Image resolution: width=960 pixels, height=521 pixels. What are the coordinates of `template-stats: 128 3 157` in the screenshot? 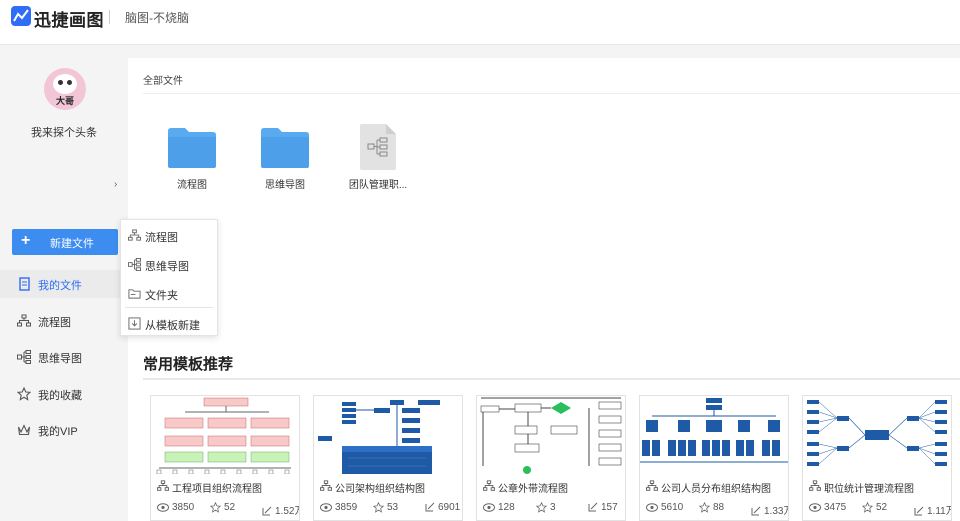 It's located at (554, 509).